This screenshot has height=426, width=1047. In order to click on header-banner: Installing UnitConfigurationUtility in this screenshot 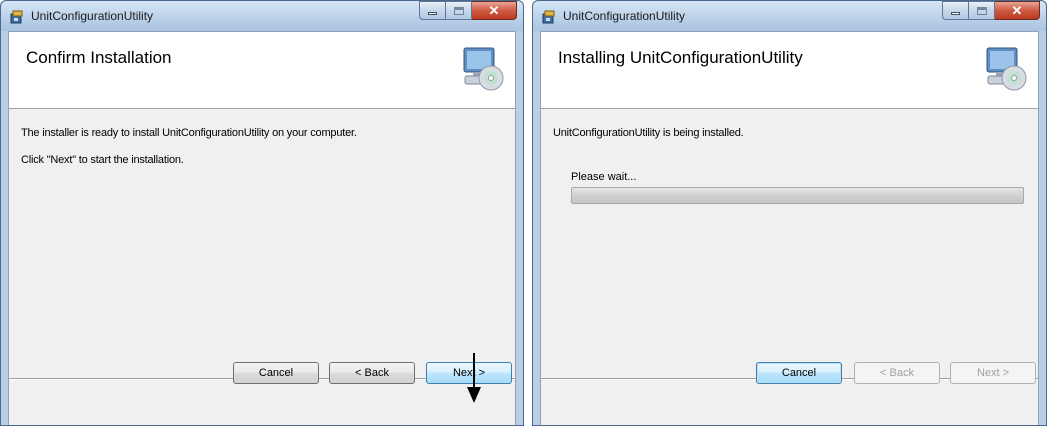, I will do `click(789, 70)`.